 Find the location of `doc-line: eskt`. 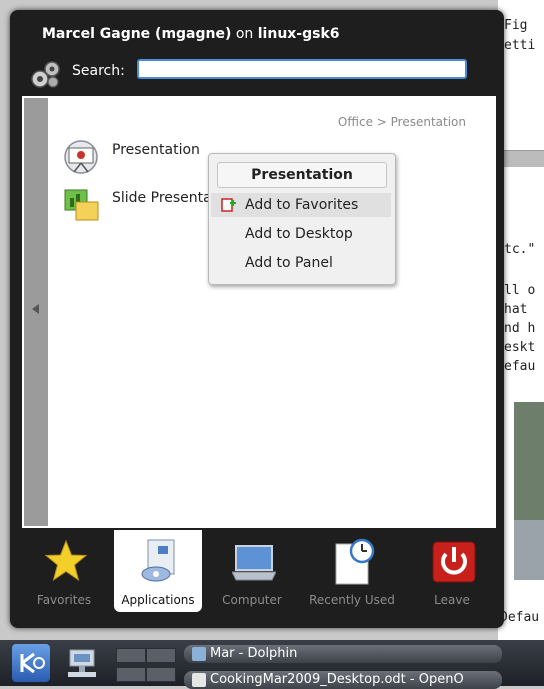

doc-line: eskt is located at coordinates (520, 347).